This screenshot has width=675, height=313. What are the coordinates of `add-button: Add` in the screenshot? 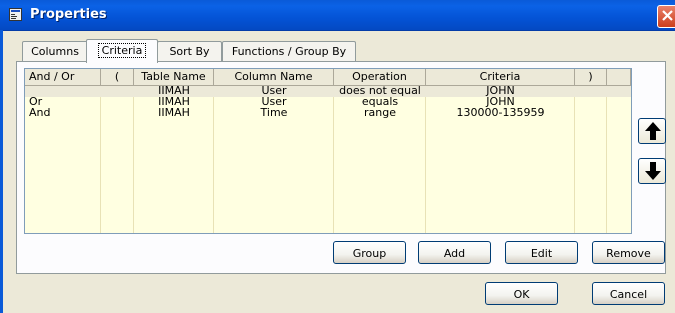 It's located at (454, 252).